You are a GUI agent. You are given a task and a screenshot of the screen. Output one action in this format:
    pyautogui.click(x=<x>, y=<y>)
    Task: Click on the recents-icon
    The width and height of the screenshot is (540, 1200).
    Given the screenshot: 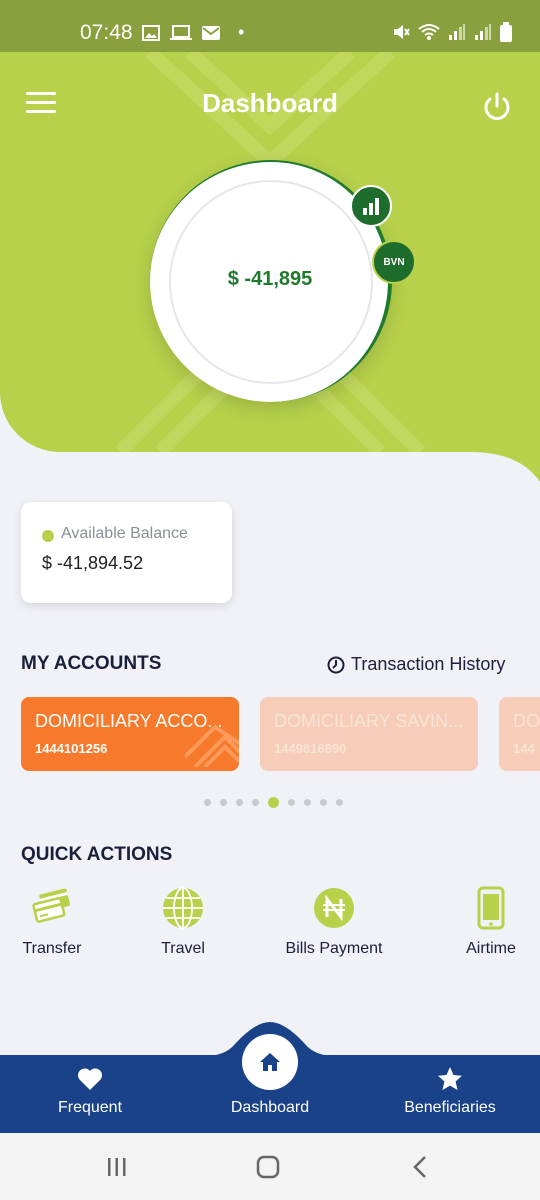 What is the action you would take?
    pyautogui.click(x=117, y=1167)
    